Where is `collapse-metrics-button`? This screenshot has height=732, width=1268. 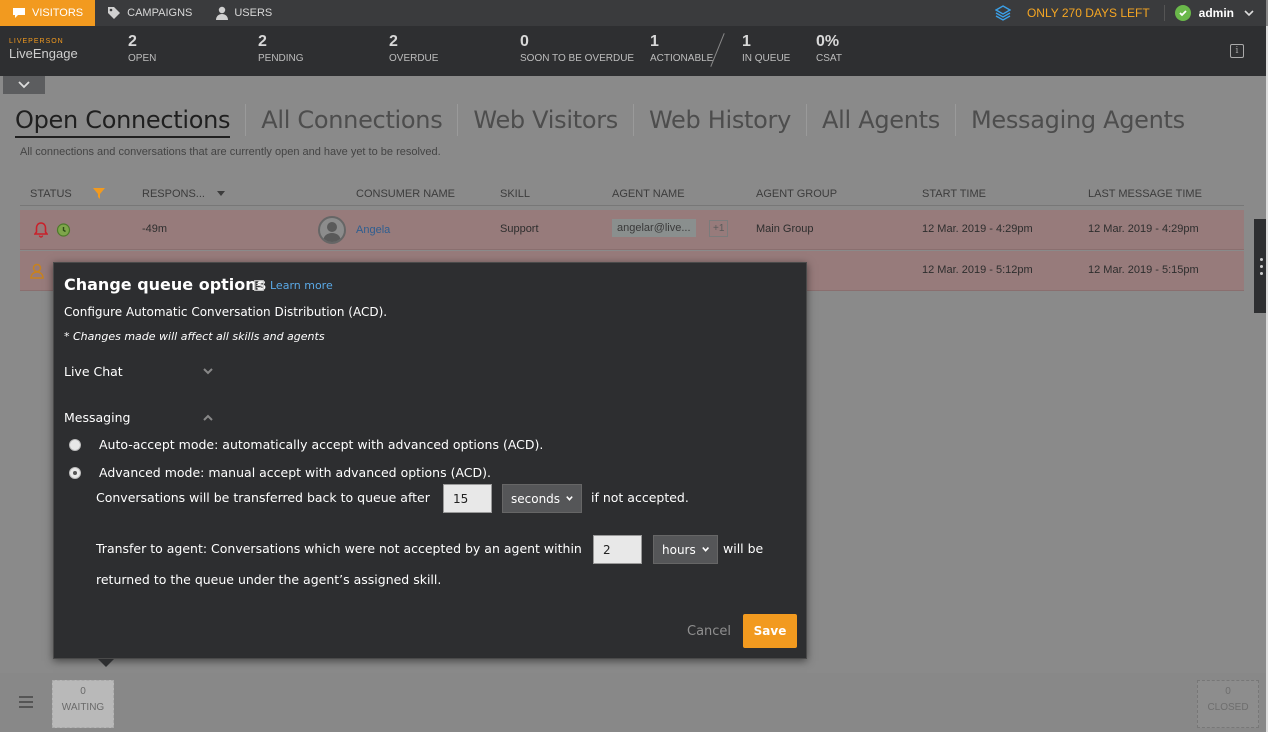
collapse-metrics-button is located at coordinates (24, 85).